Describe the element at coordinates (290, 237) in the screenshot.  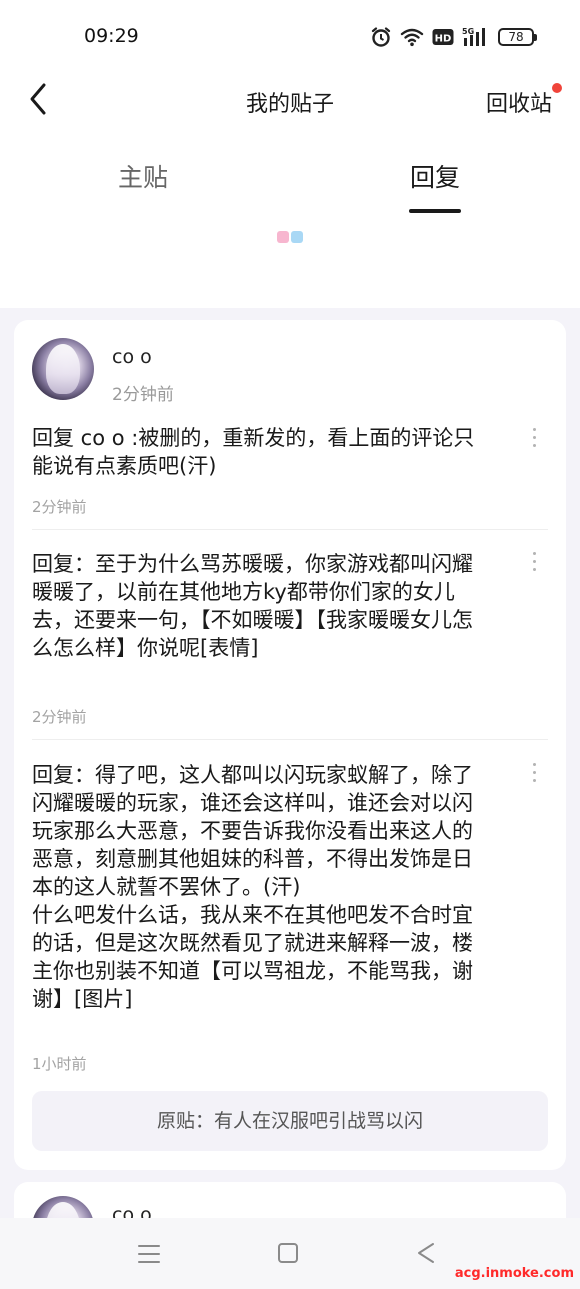
I see `loading-indicator` at that location.